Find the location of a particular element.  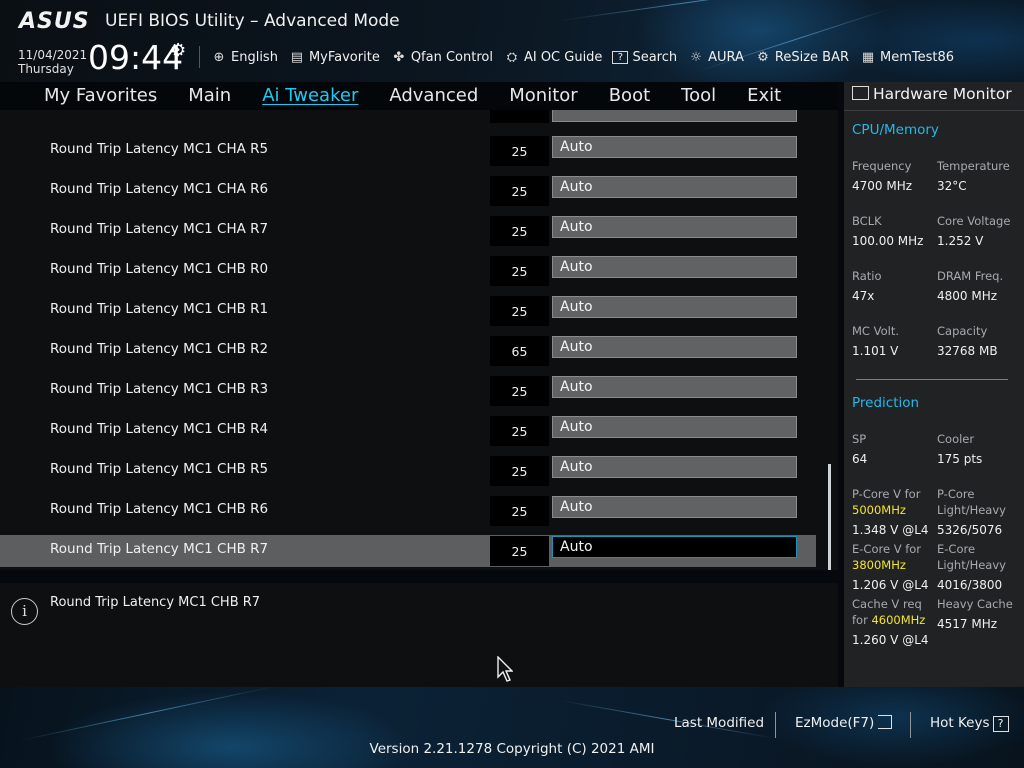

setting-label: Round Trip Latency MC1 CHB R0 is located at coordinates (159, 269).